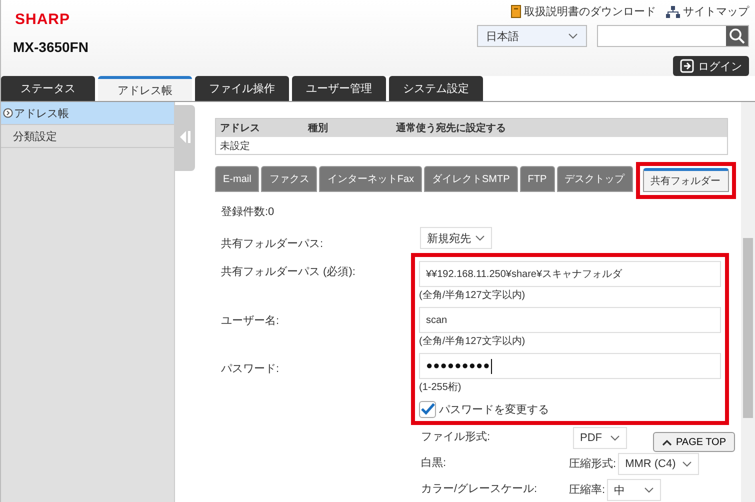 The height and width of the screenshot is (502, 755). I want to click on table-header: 種別, so click(348, 127).